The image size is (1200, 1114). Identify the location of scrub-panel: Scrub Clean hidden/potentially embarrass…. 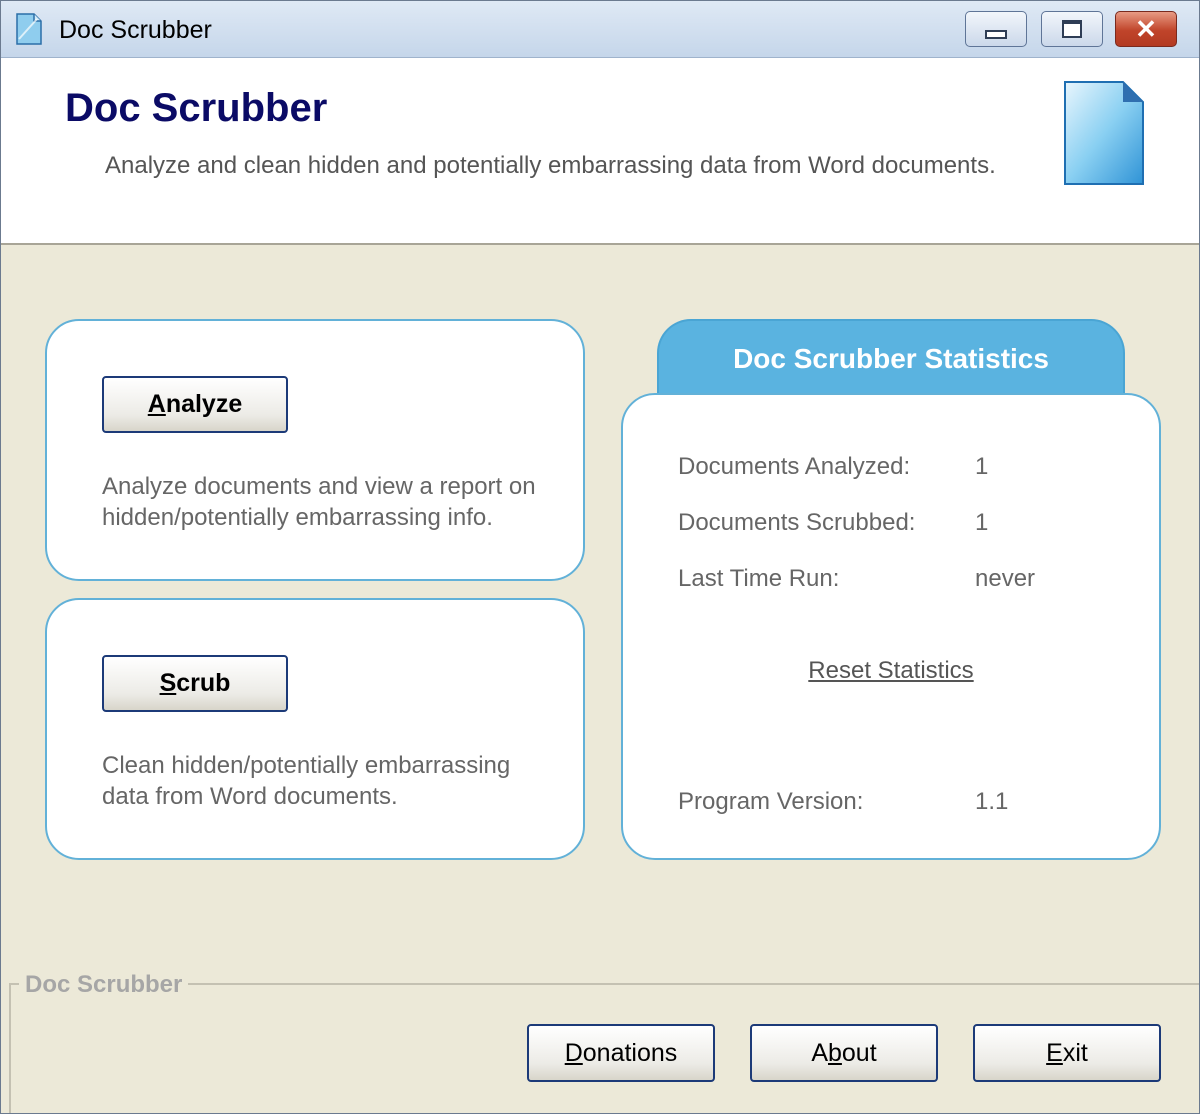
(315, 729).